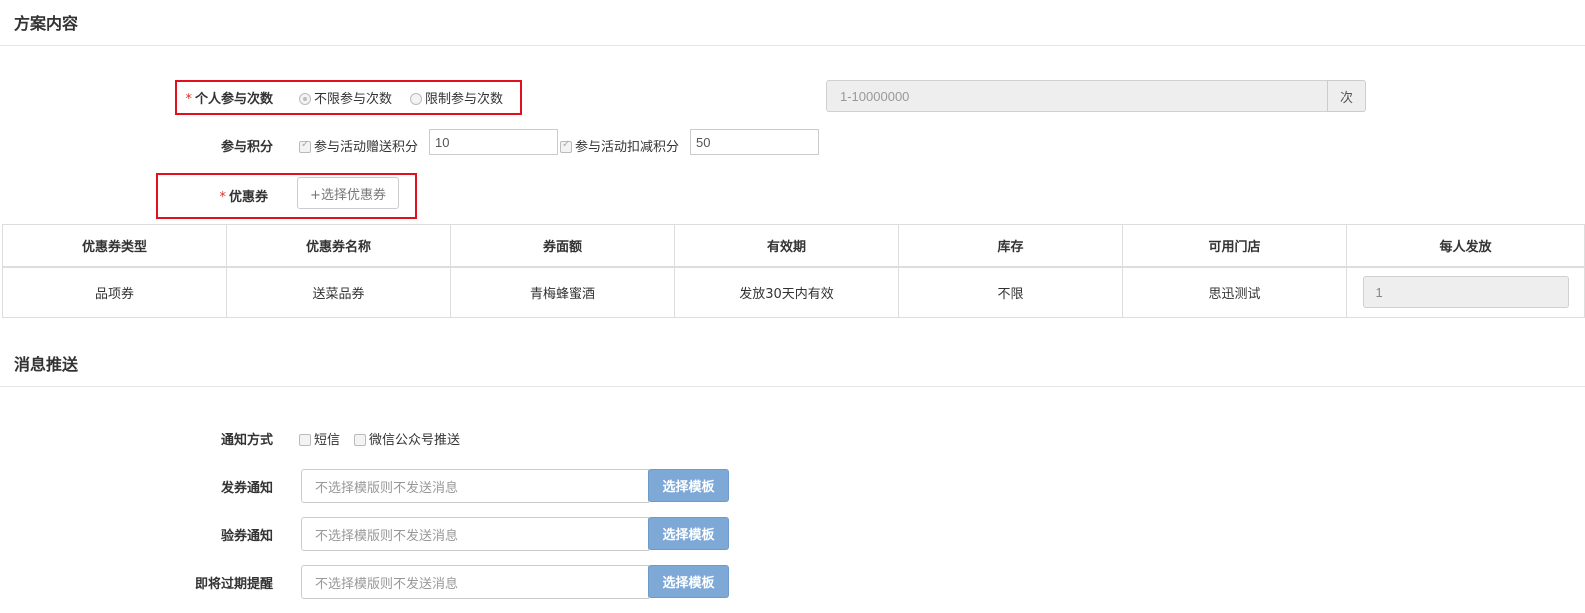  I want to click on sms-checkbox: 短信, so click(319, 438).